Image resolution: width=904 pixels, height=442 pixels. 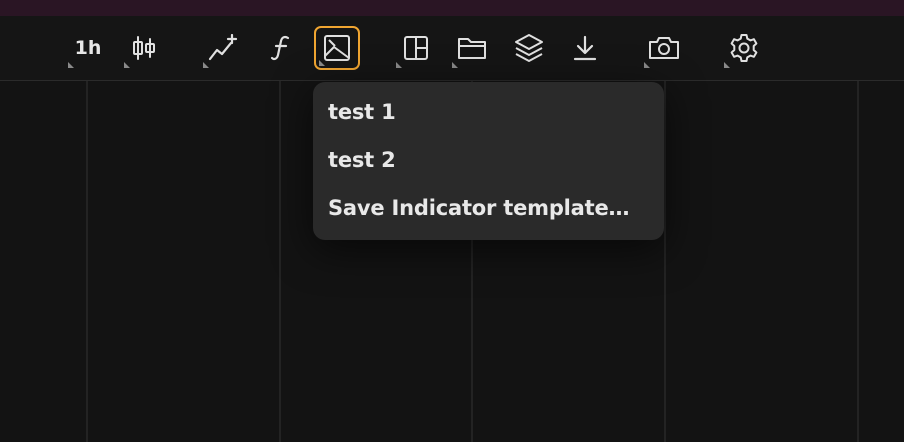 I want to click on settings-button, so click(x=744, y=48).